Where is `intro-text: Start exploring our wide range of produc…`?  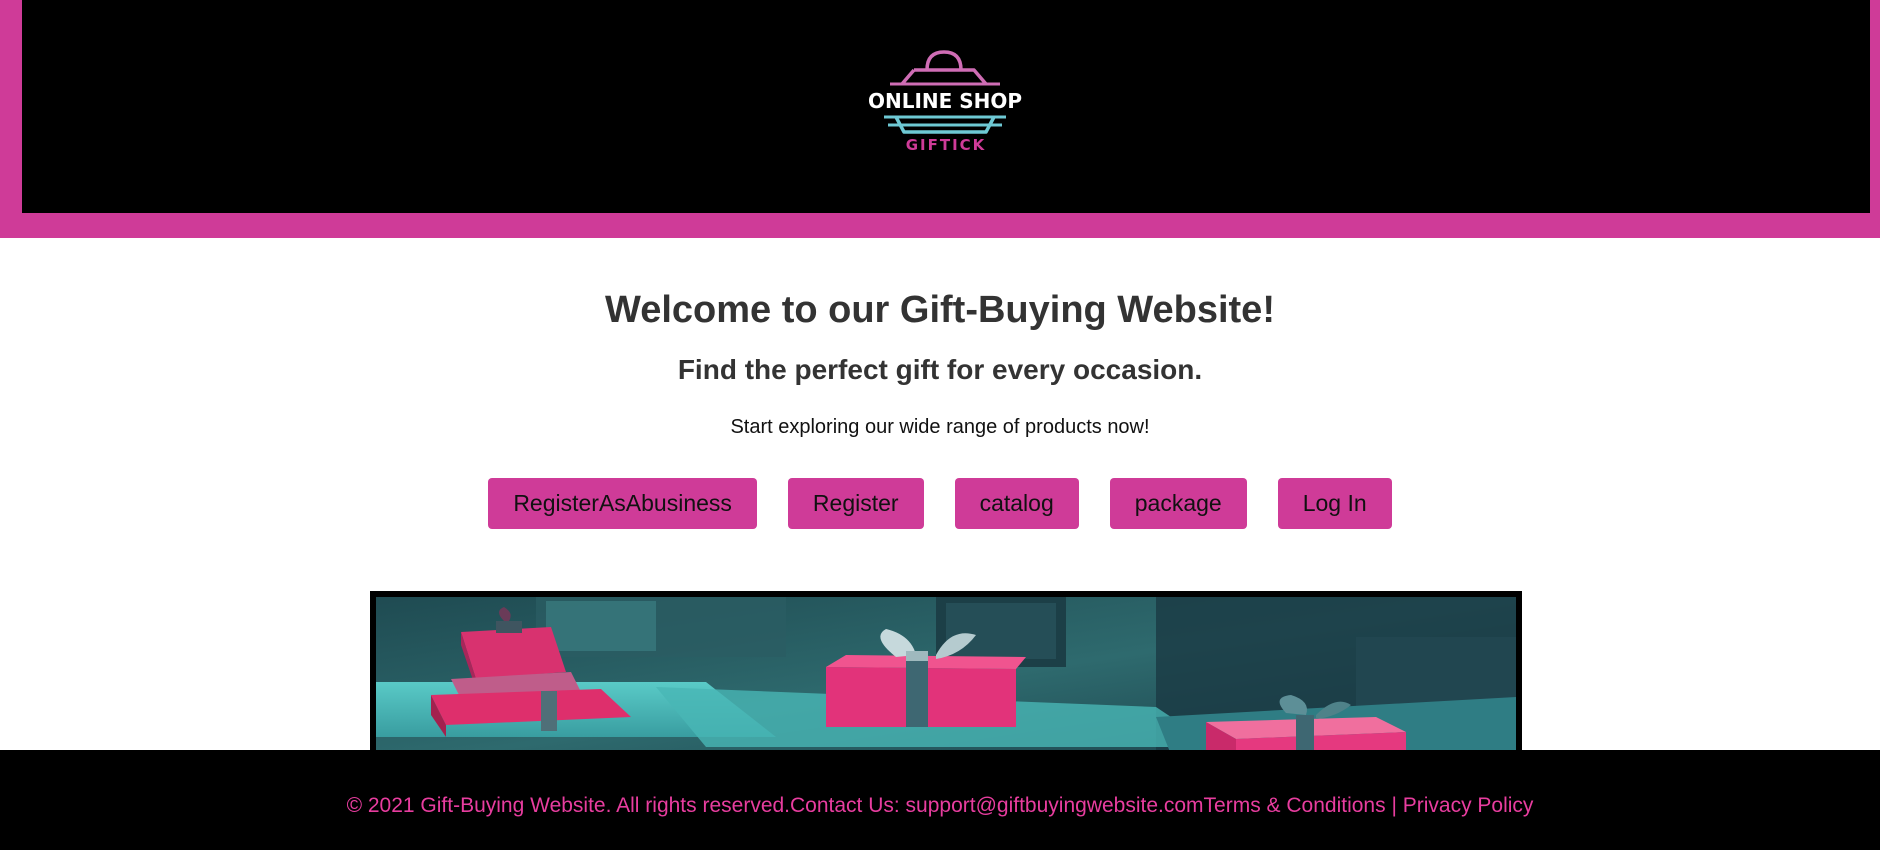 intro-text: Start exploring our wide range of produc… is located at coordinates (940, 427).